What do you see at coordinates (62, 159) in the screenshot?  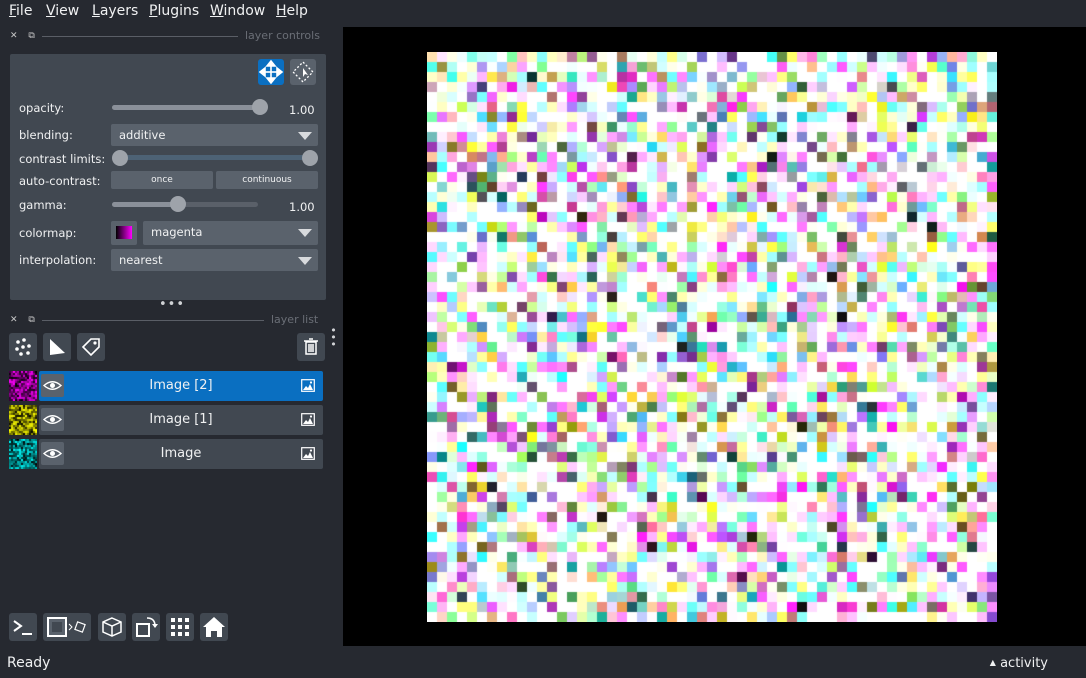 I see `contrast-limits-label: contrast limits:` at bounding box center [62, 159].